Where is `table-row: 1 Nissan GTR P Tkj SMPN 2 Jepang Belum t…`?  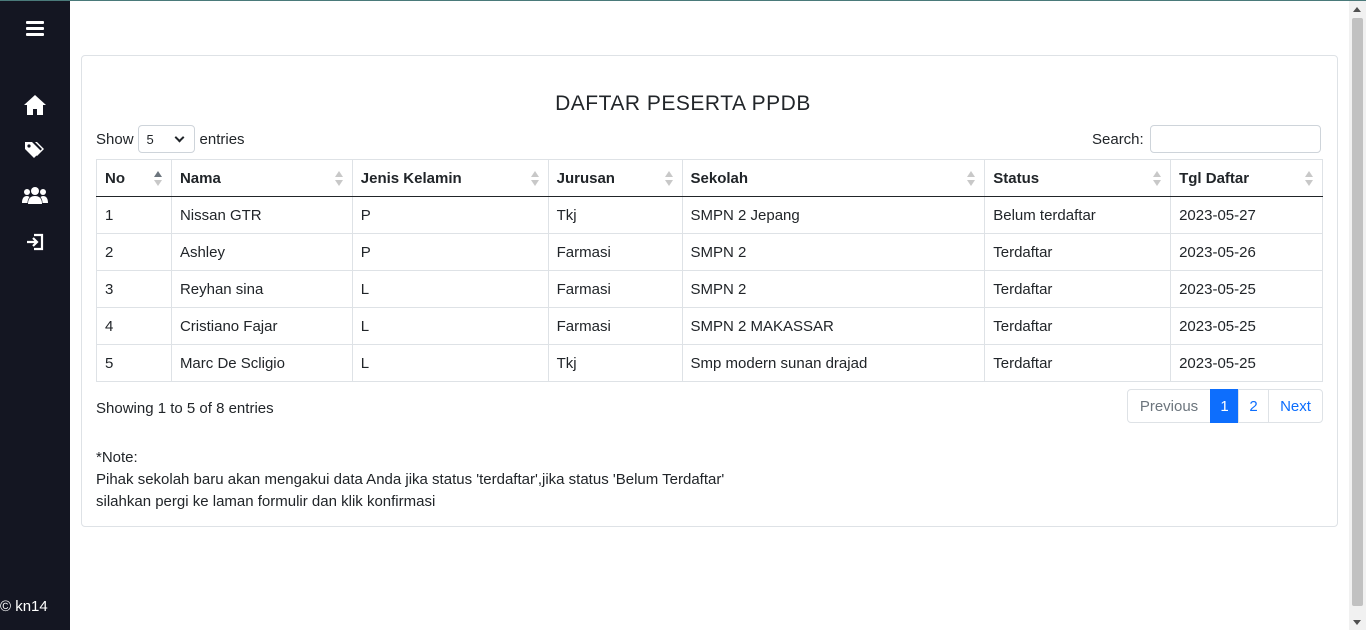 table-row: 1 Nissan GTR P Tkj SMPN 2 Jepang Belum t… is located at coordinates (709, 215).